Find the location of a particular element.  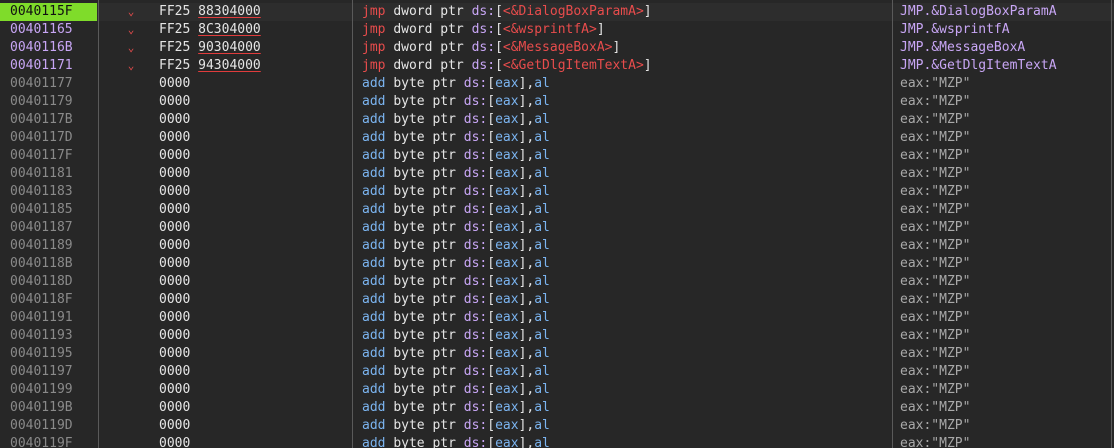

address-cell: 00401179 is located at coordinates (48, 102).